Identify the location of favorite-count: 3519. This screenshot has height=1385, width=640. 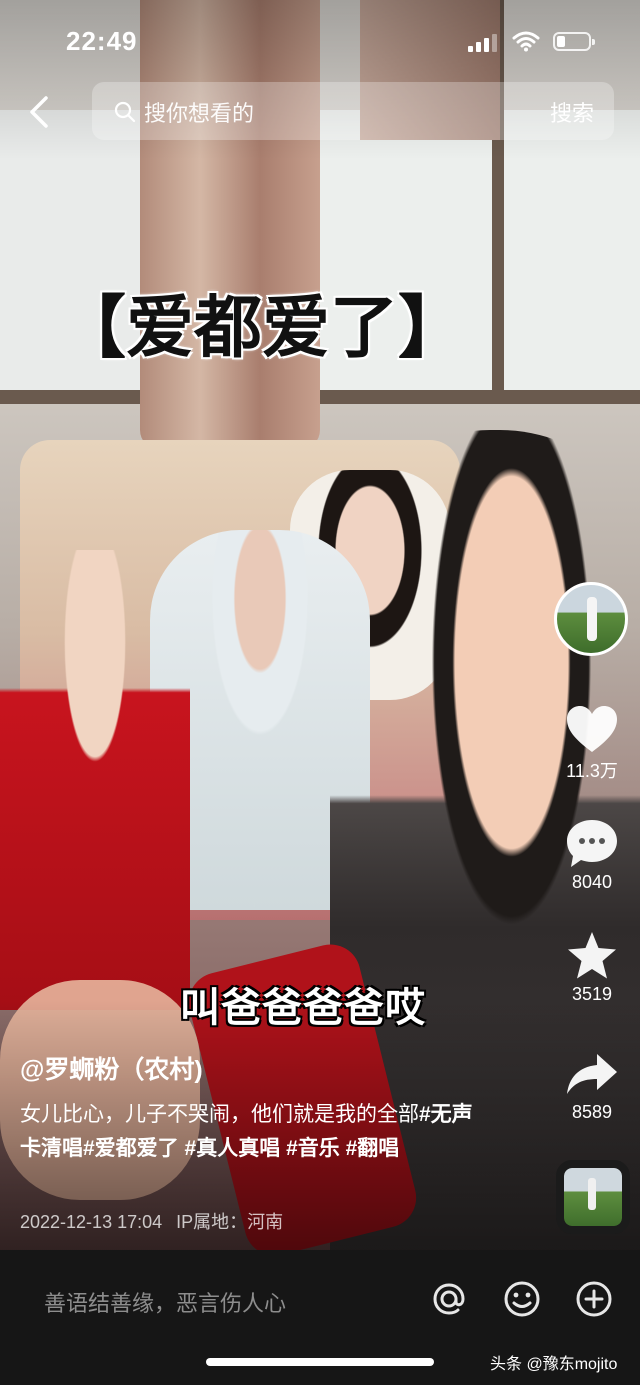
(592, 994).